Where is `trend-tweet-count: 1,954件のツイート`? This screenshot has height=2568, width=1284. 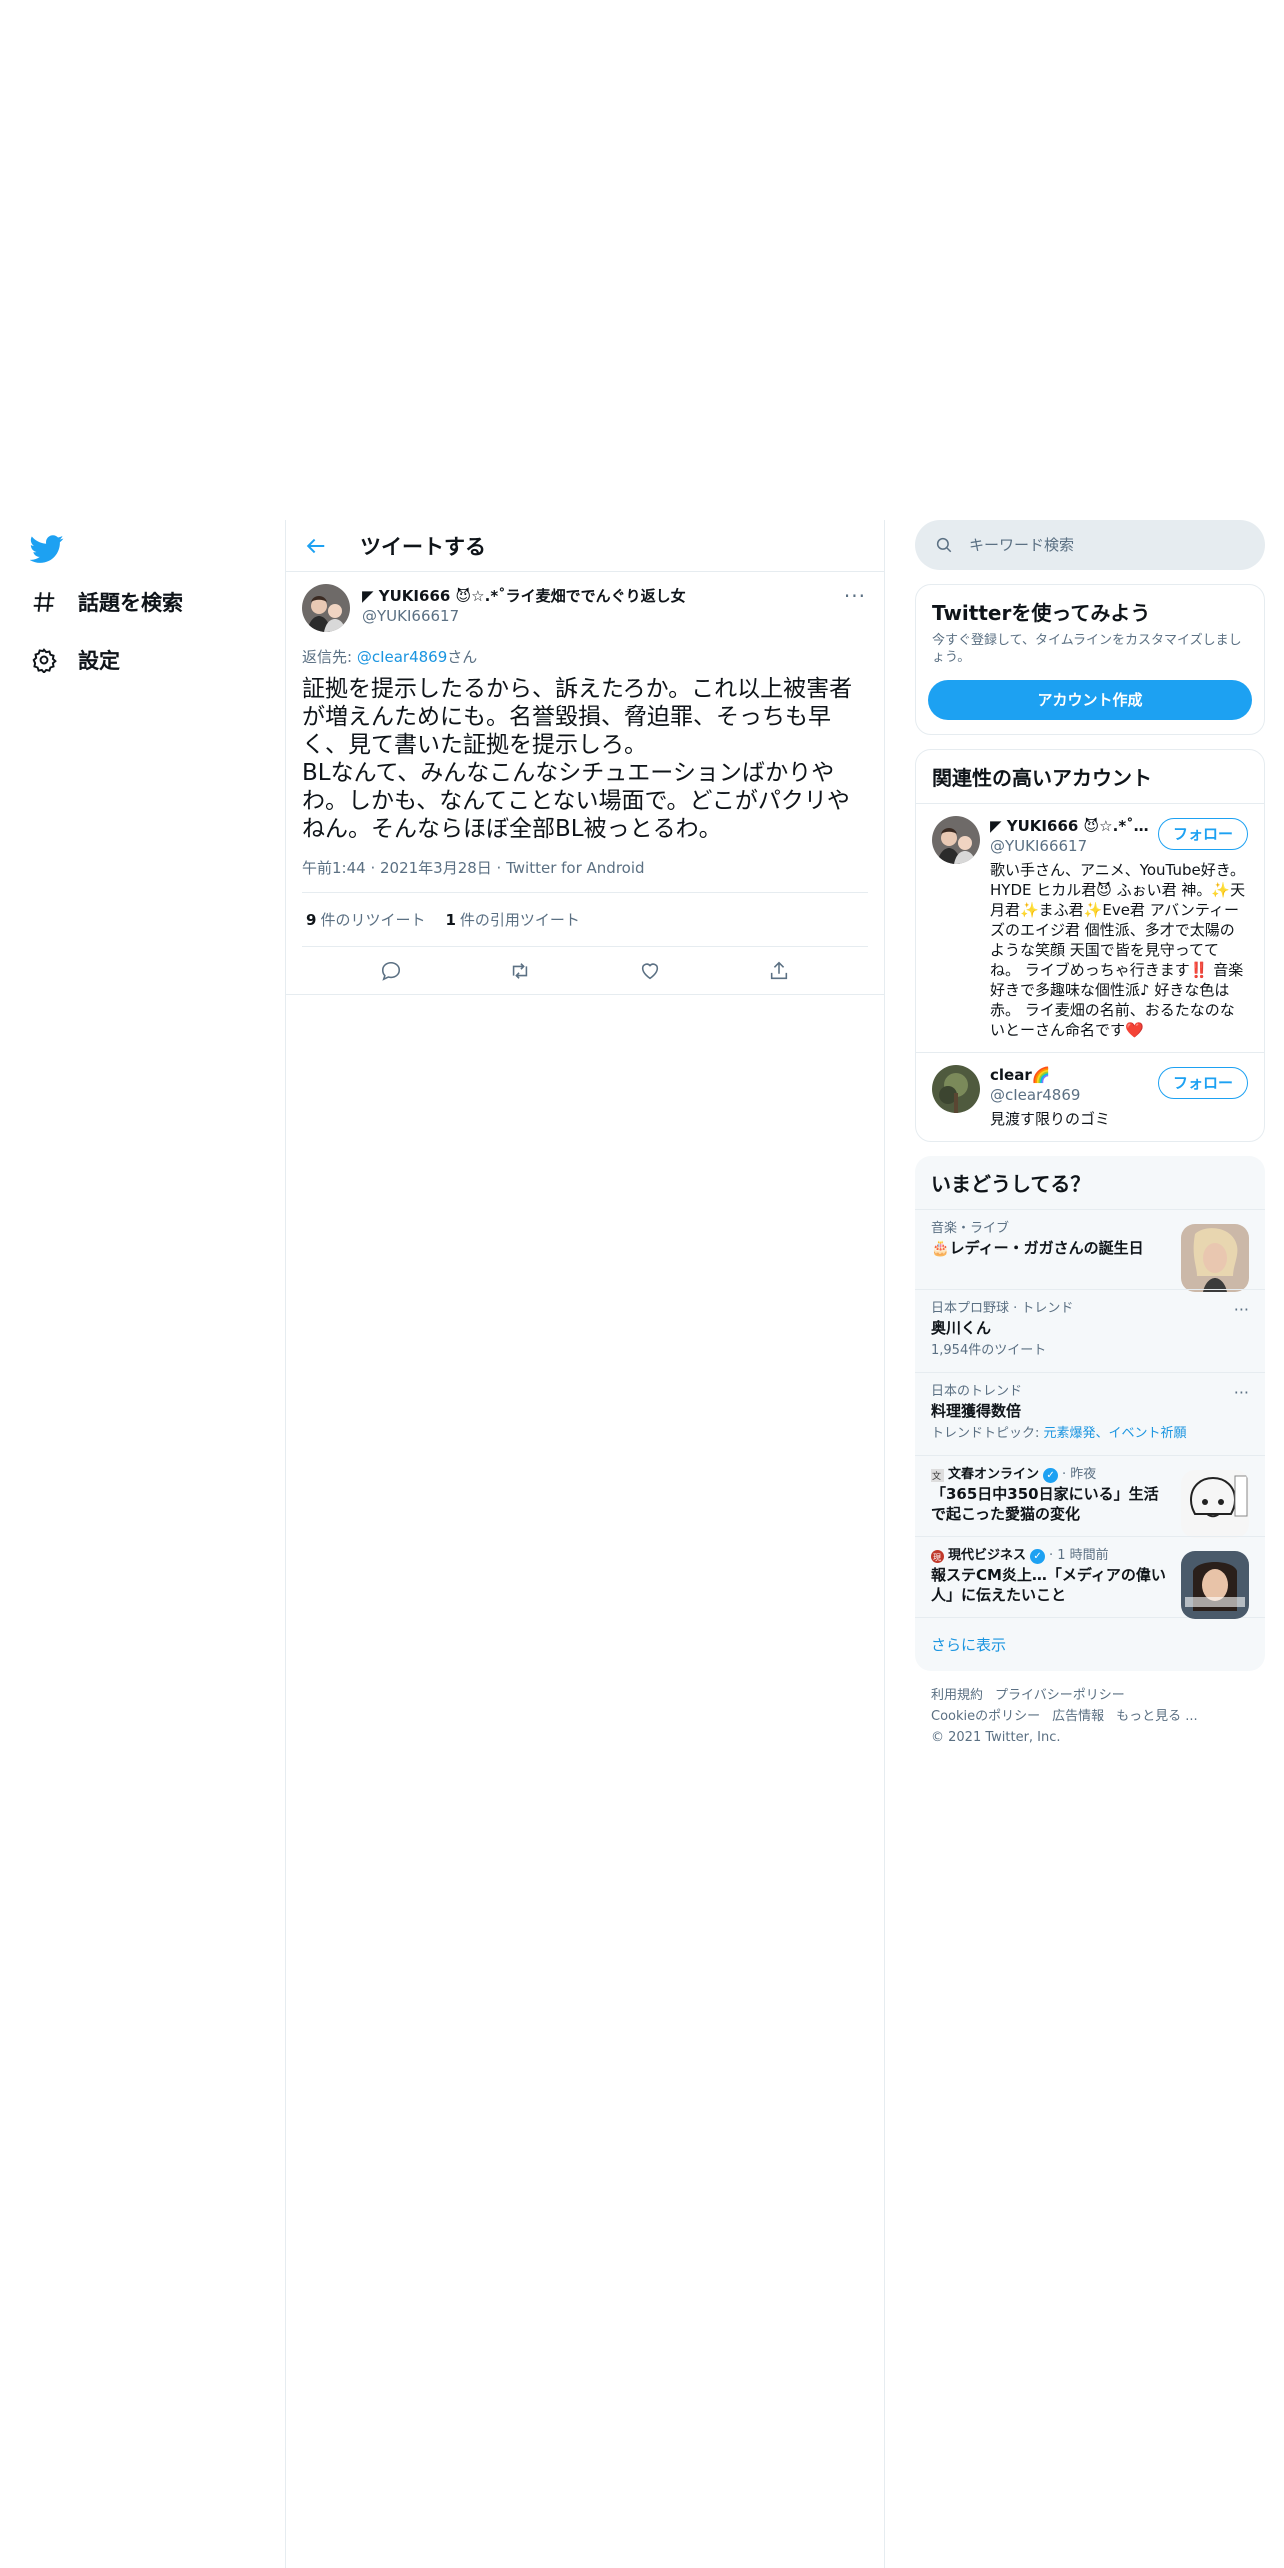 trend-tweet-count: 1,954件のツイート is located at coordinates (989, 1350).